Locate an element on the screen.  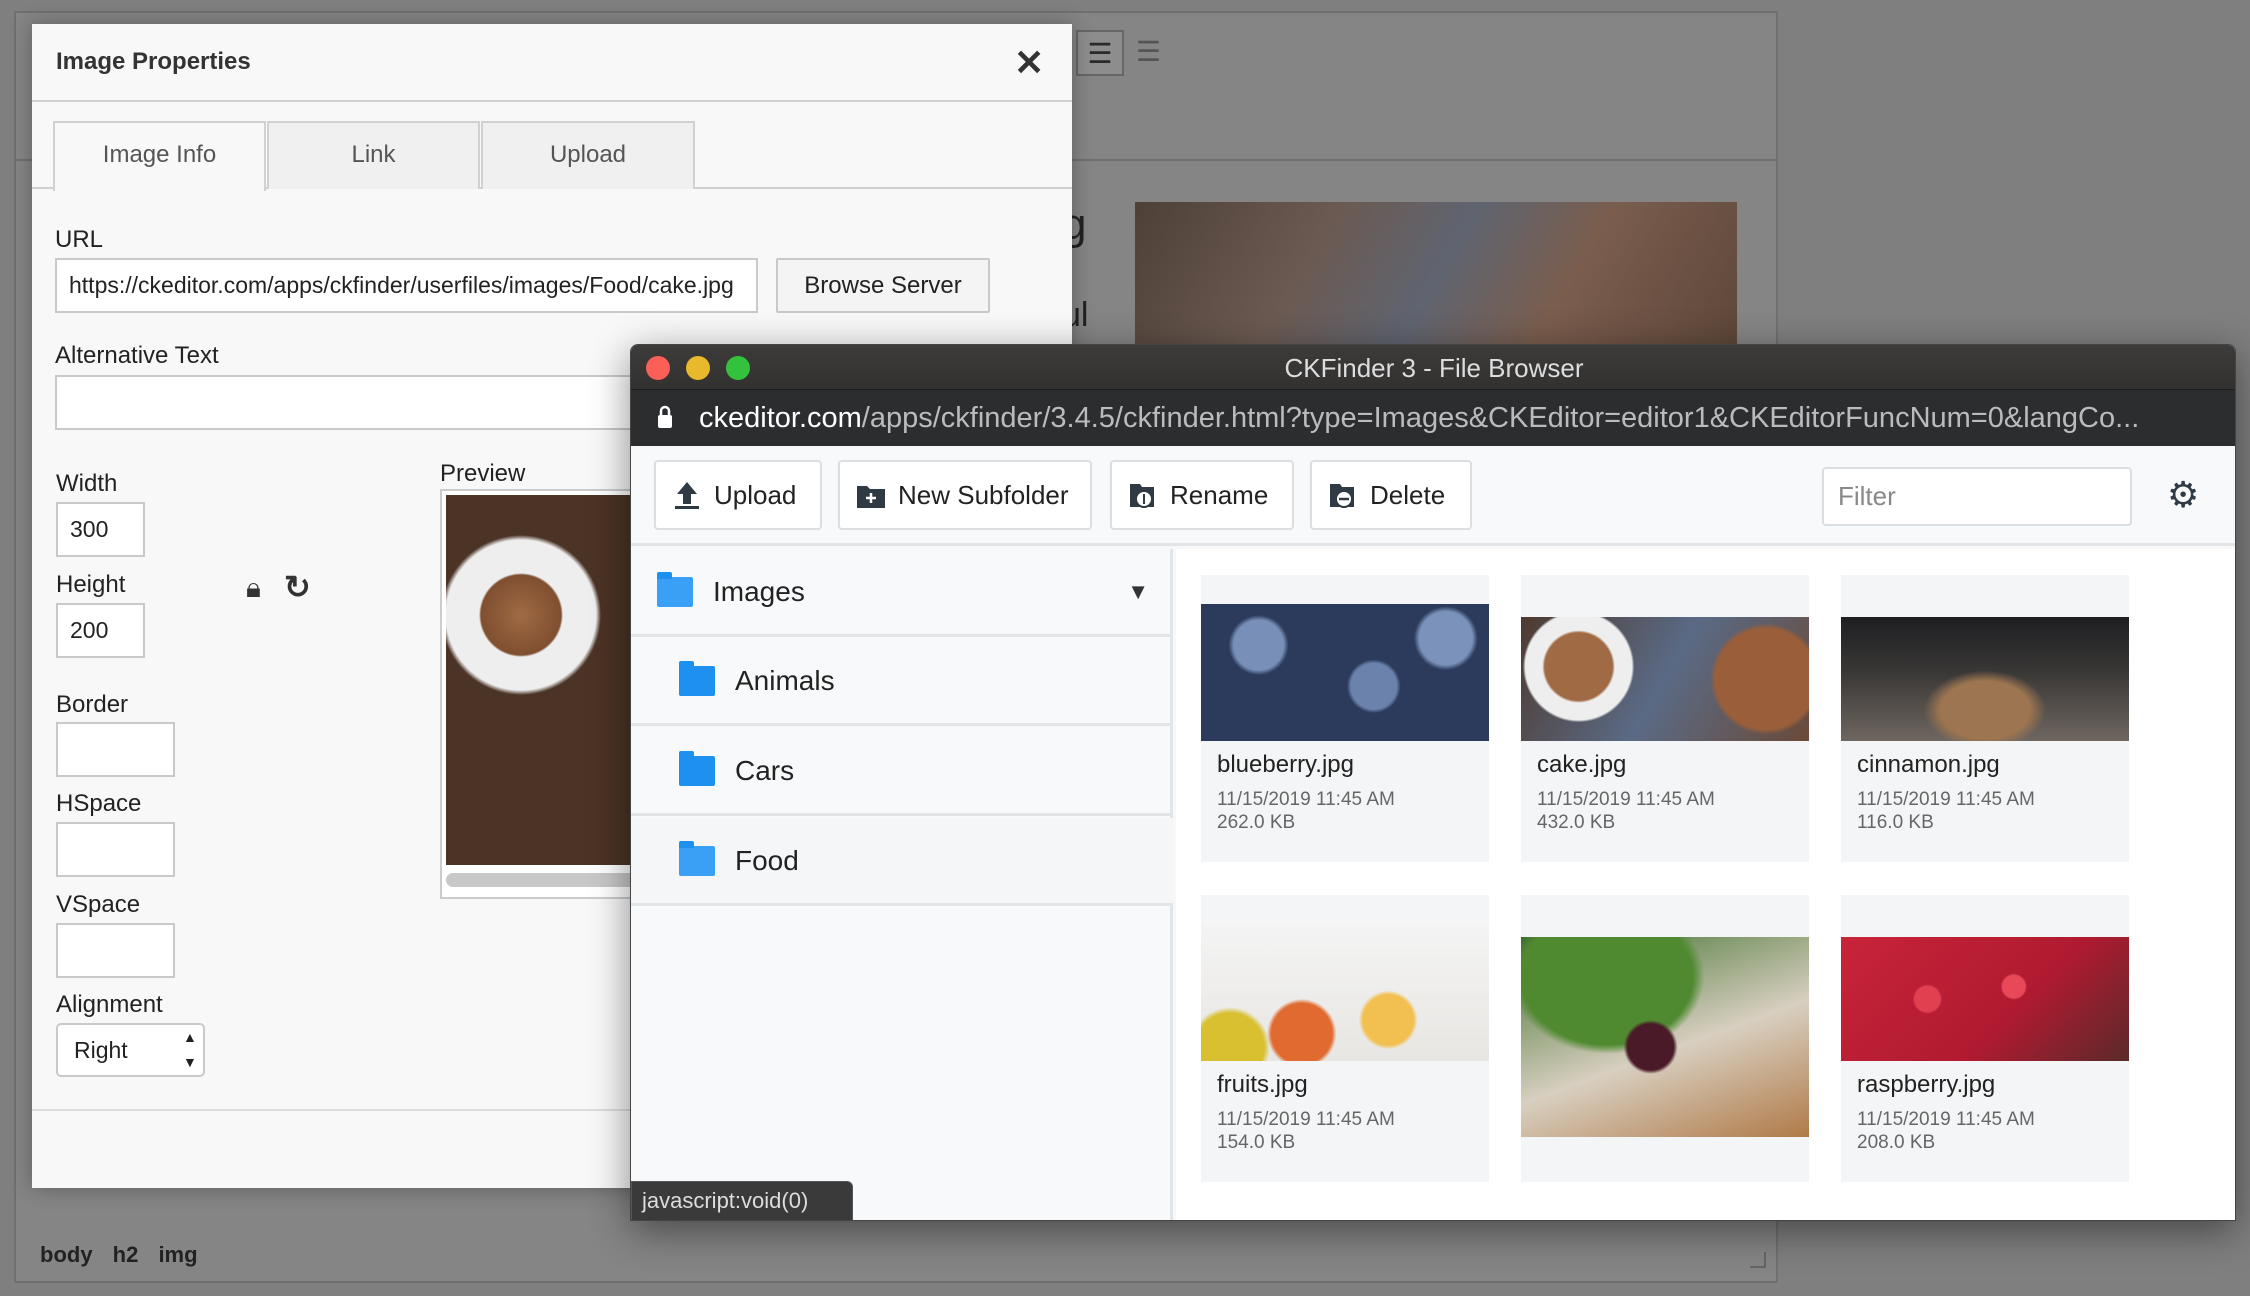
rename-button: Rename is located at coordinates (1202, 495).